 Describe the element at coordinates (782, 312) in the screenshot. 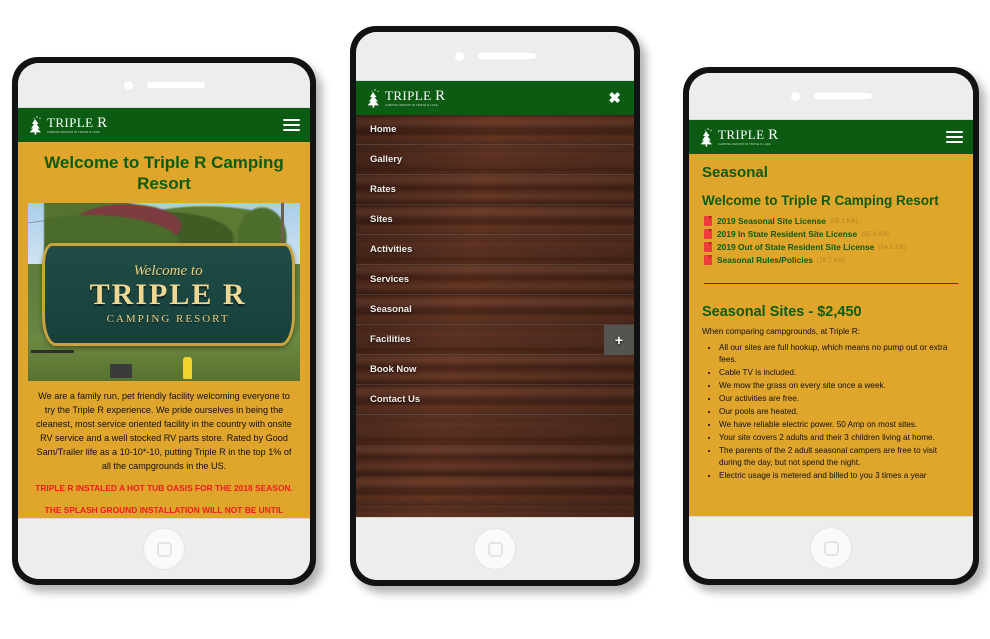

I see `price-heading: Seasonal Sites - $2,450` at that location.